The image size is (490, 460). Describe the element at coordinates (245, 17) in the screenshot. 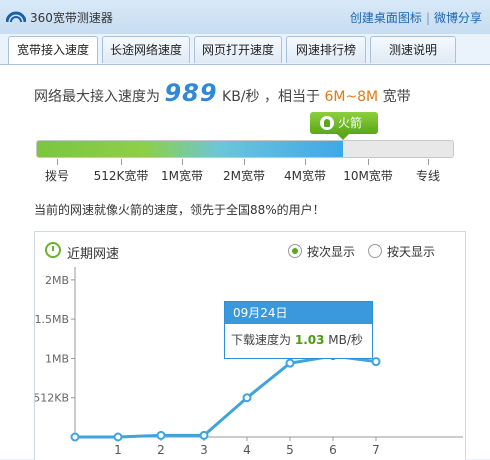

I see `title-bar: 360宽带测速器 创建桌面图标 | 微博分享` at that location.